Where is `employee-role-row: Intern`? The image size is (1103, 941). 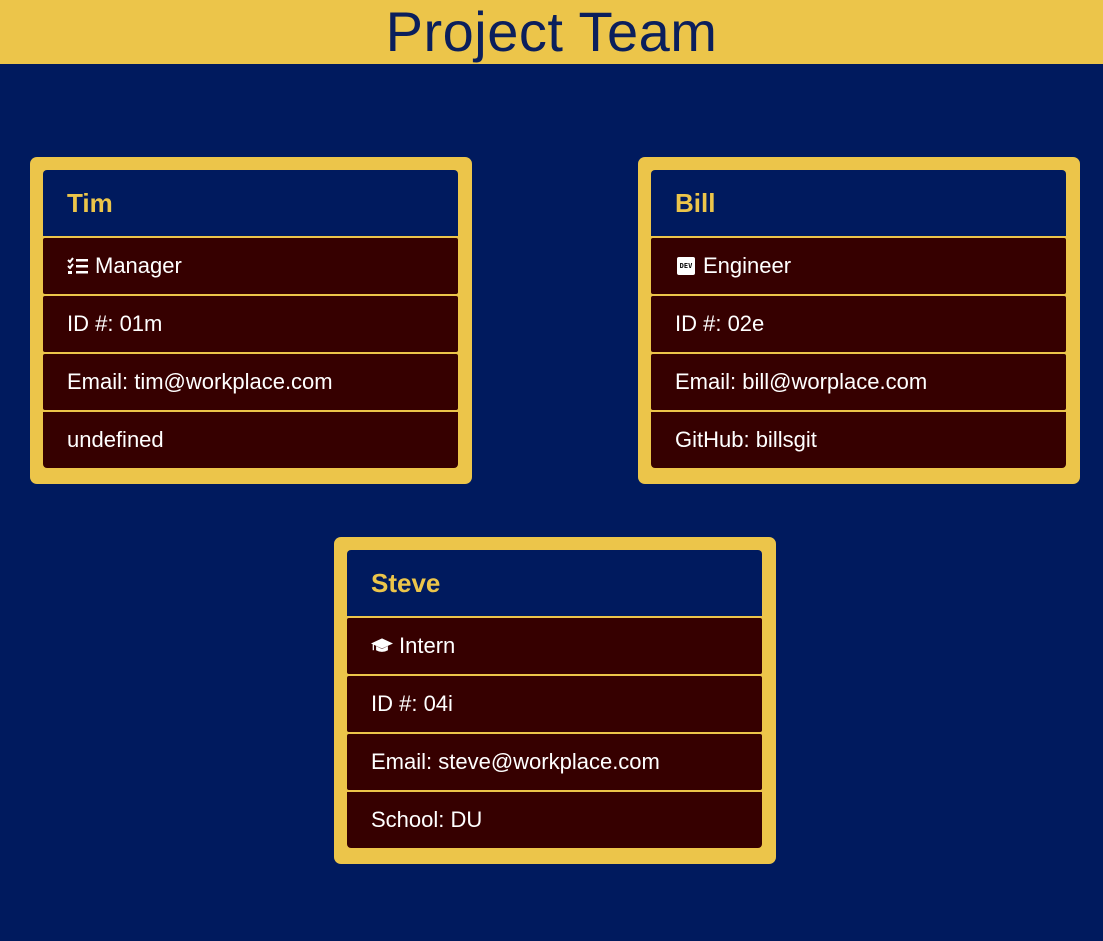 employee-role-row: Intern is located at coordinates (554, 646).